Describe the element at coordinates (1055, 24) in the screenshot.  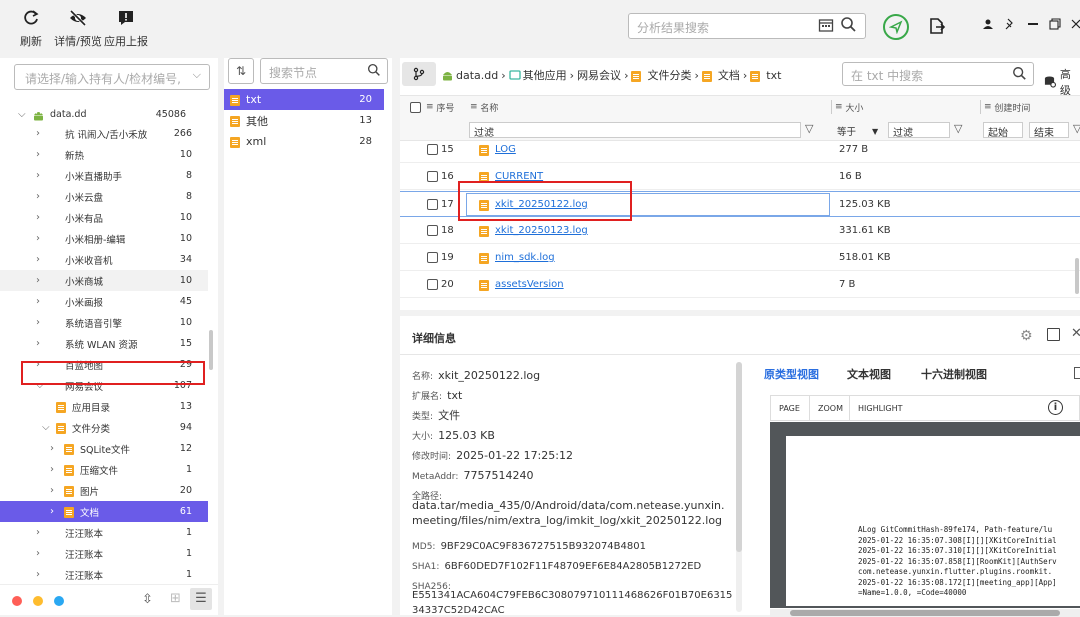
I see `maximize-icon` at that location.